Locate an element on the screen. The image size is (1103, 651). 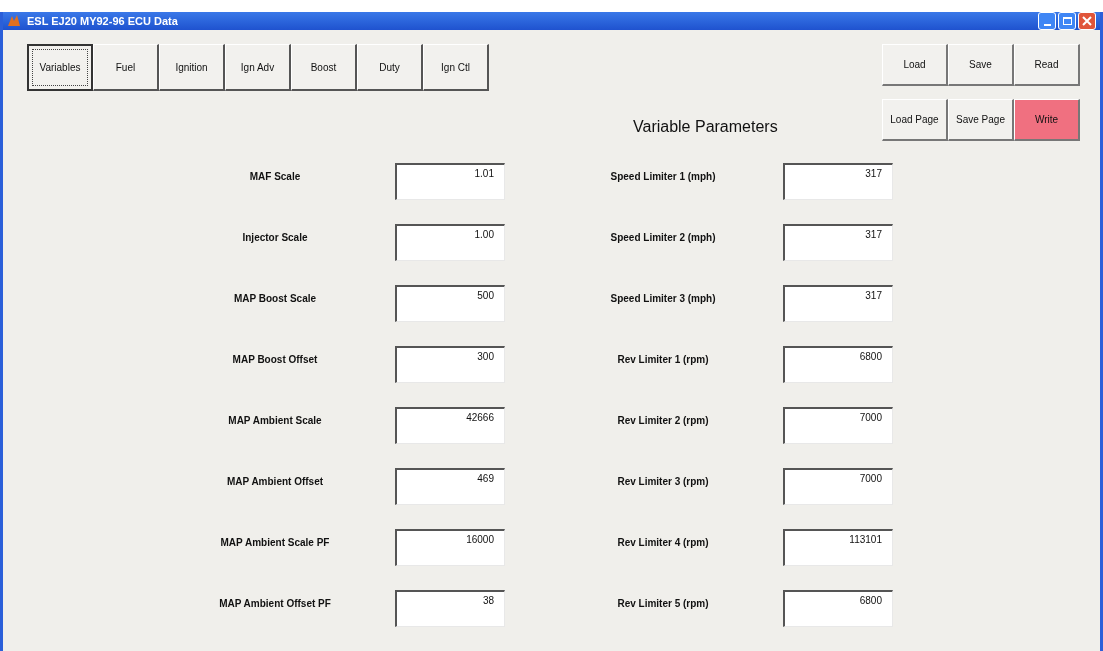
field-label: Speed Limiter 2 (mph) is located at coordinates (663, 238).